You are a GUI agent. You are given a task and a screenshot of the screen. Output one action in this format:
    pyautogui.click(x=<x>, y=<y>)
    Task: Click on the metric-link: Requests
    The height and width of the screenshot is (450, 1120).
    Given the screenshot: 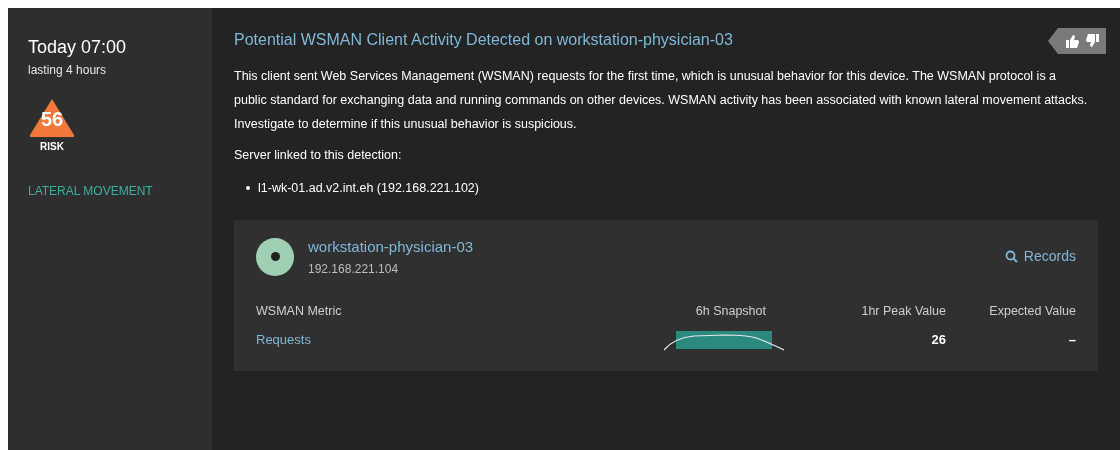 What is the action you would take?
    pyautogui.click(x=283, y=340)
    